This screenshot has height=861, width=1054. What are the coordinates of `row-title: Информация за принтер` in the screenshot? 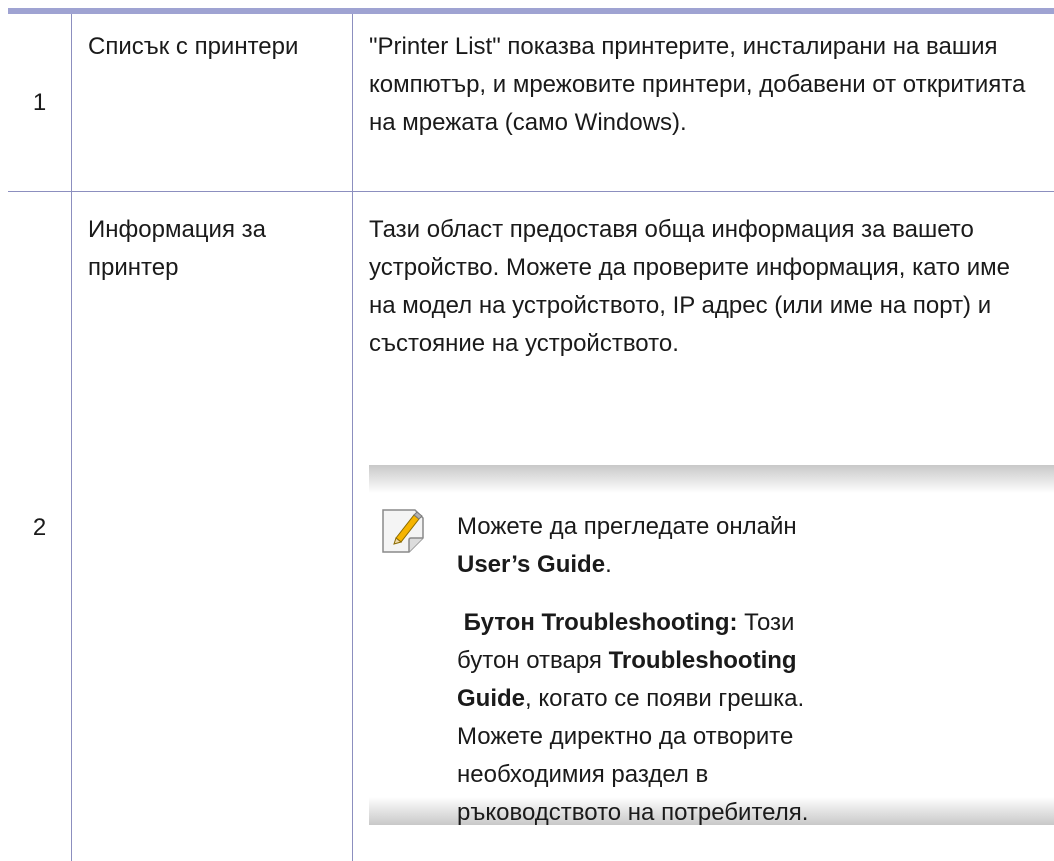 It's located at (177, 248).